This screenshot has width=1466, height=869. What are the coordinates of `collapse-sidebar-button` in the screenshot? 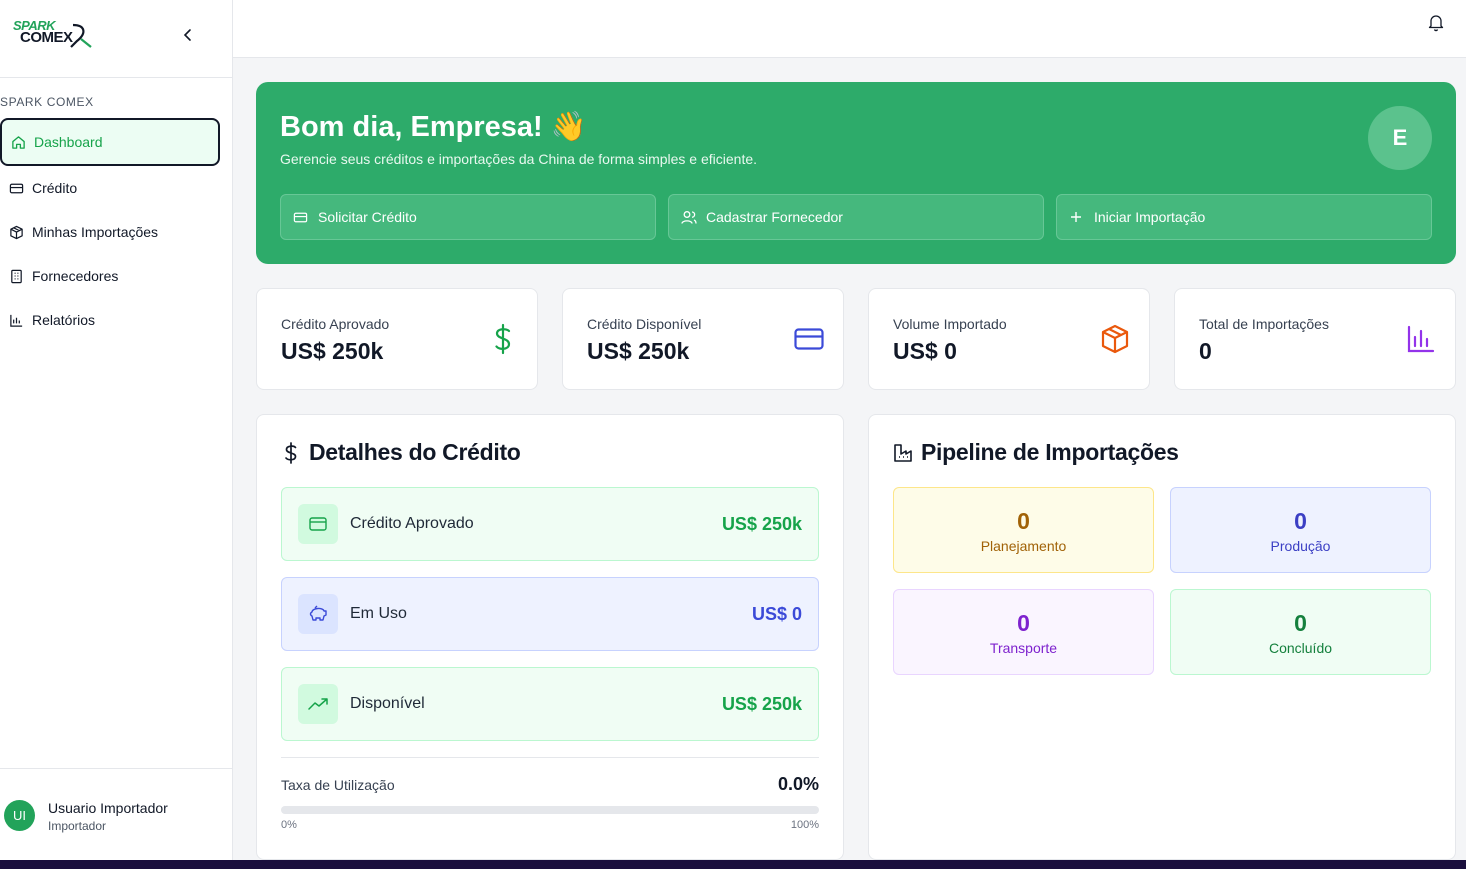 It's located at (188, 35).